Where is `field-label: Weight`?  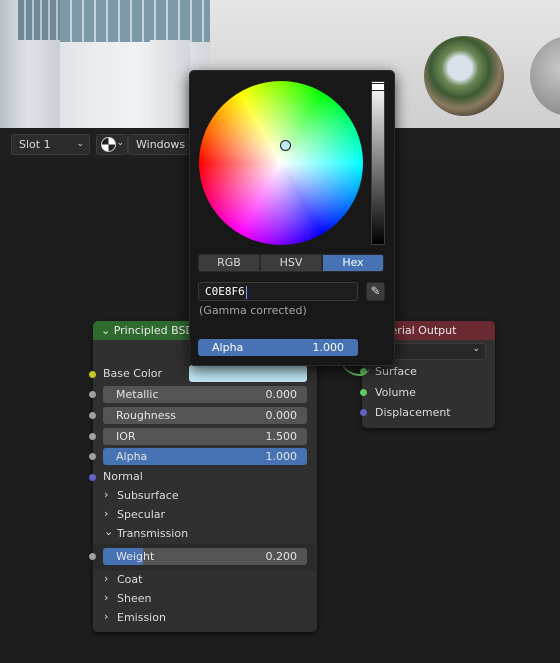
field-label: Weight is located at coordinates (135, 556).